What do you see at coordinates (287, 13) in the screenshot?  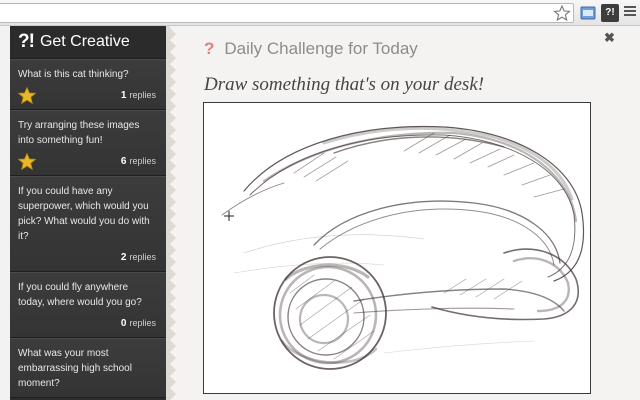 I see `address-bar` at bounding box center [287, 13].